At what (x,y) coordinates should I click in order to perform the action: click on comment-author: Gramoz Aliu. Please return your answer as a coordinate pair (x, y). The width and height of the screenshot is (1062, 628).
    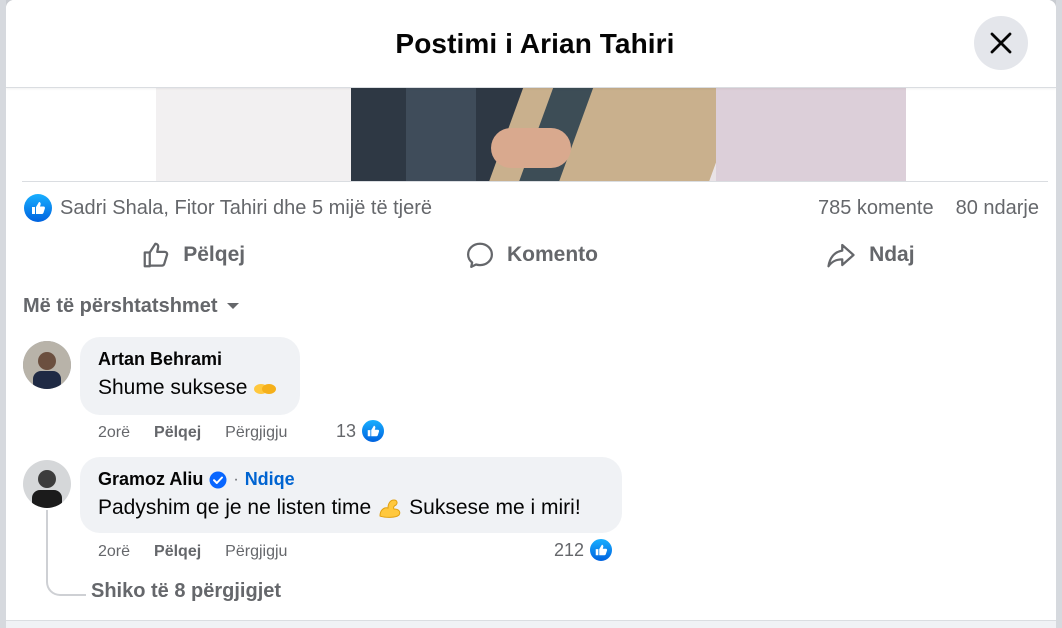
    Looking at the image, I should click on (150, 479).